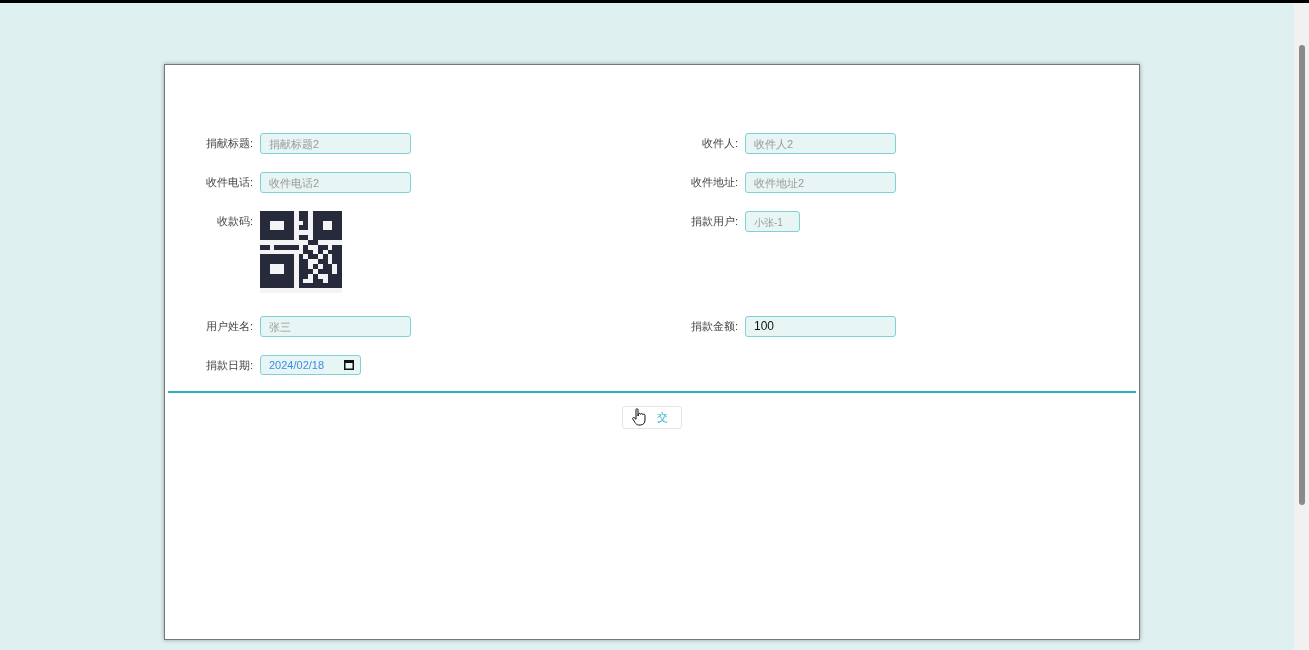 The image size is (1309, 650). What do you see at coordinates (713, 221) in the screenshot?
I see `field-label: 捐款用户:` at bounding box center [713, 221].